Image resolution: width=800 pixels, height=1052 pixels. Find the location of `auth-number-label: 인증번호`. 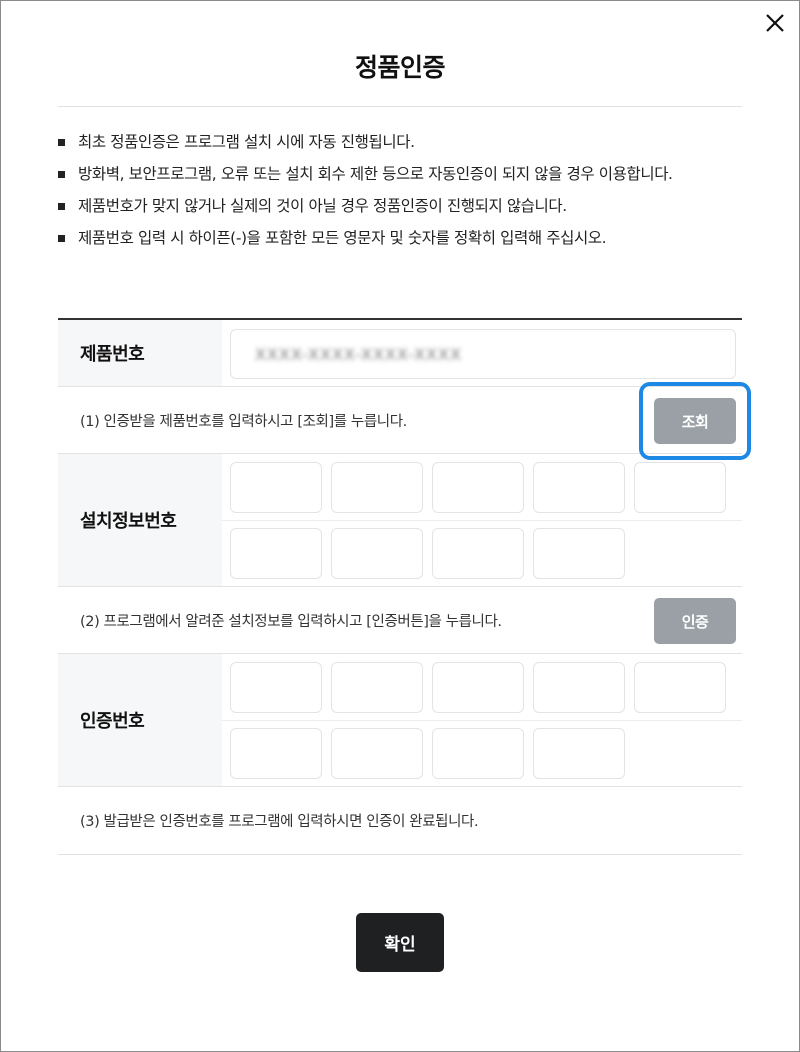

auth-number-label: 인증번호 is located at coordinates (140, 720).